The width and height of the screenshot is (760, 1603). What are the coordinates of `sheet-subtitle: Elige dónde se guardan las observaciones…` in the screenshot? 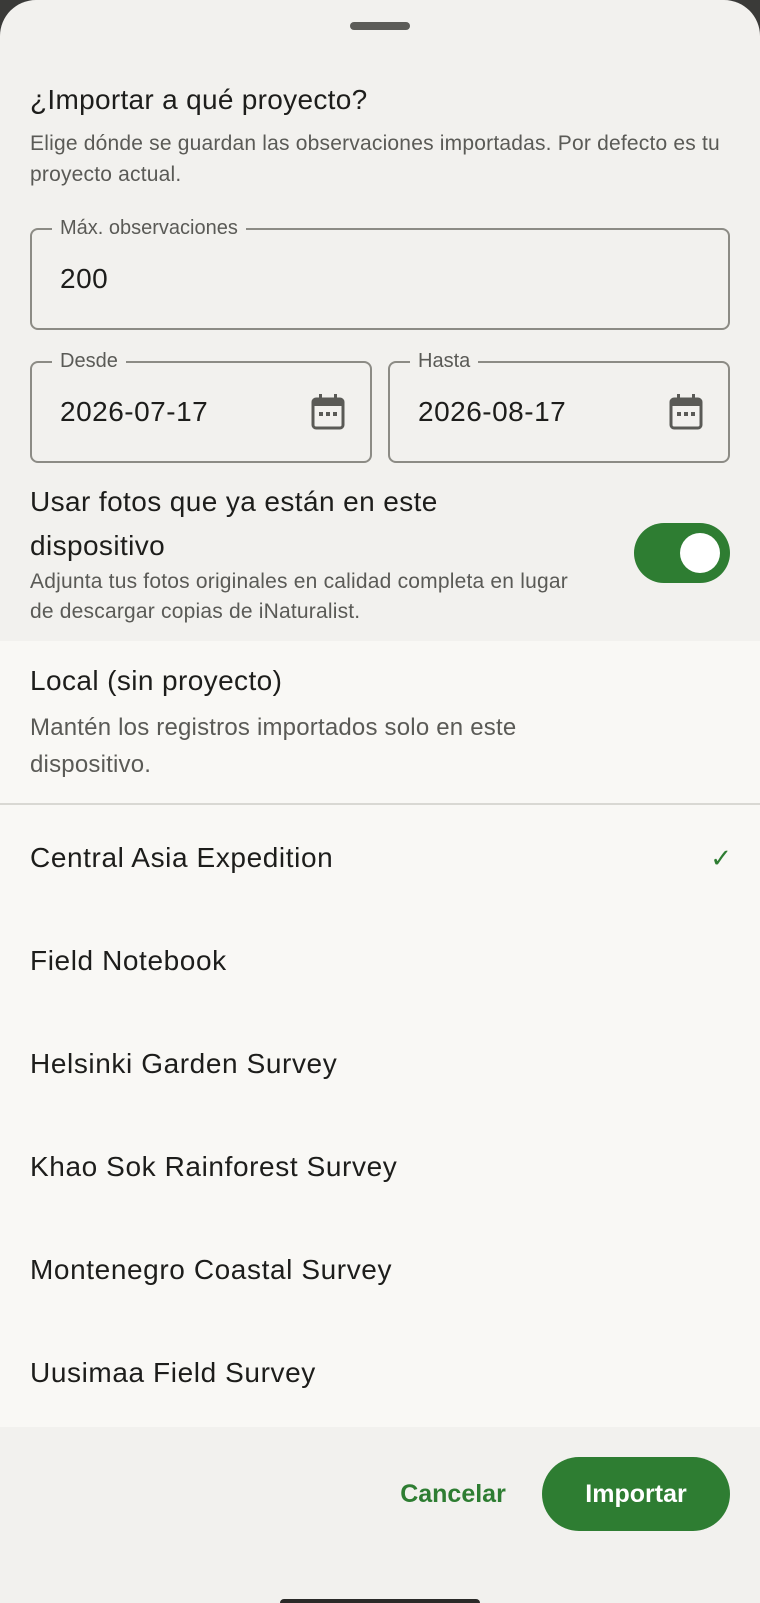 It's located at (375, 159).